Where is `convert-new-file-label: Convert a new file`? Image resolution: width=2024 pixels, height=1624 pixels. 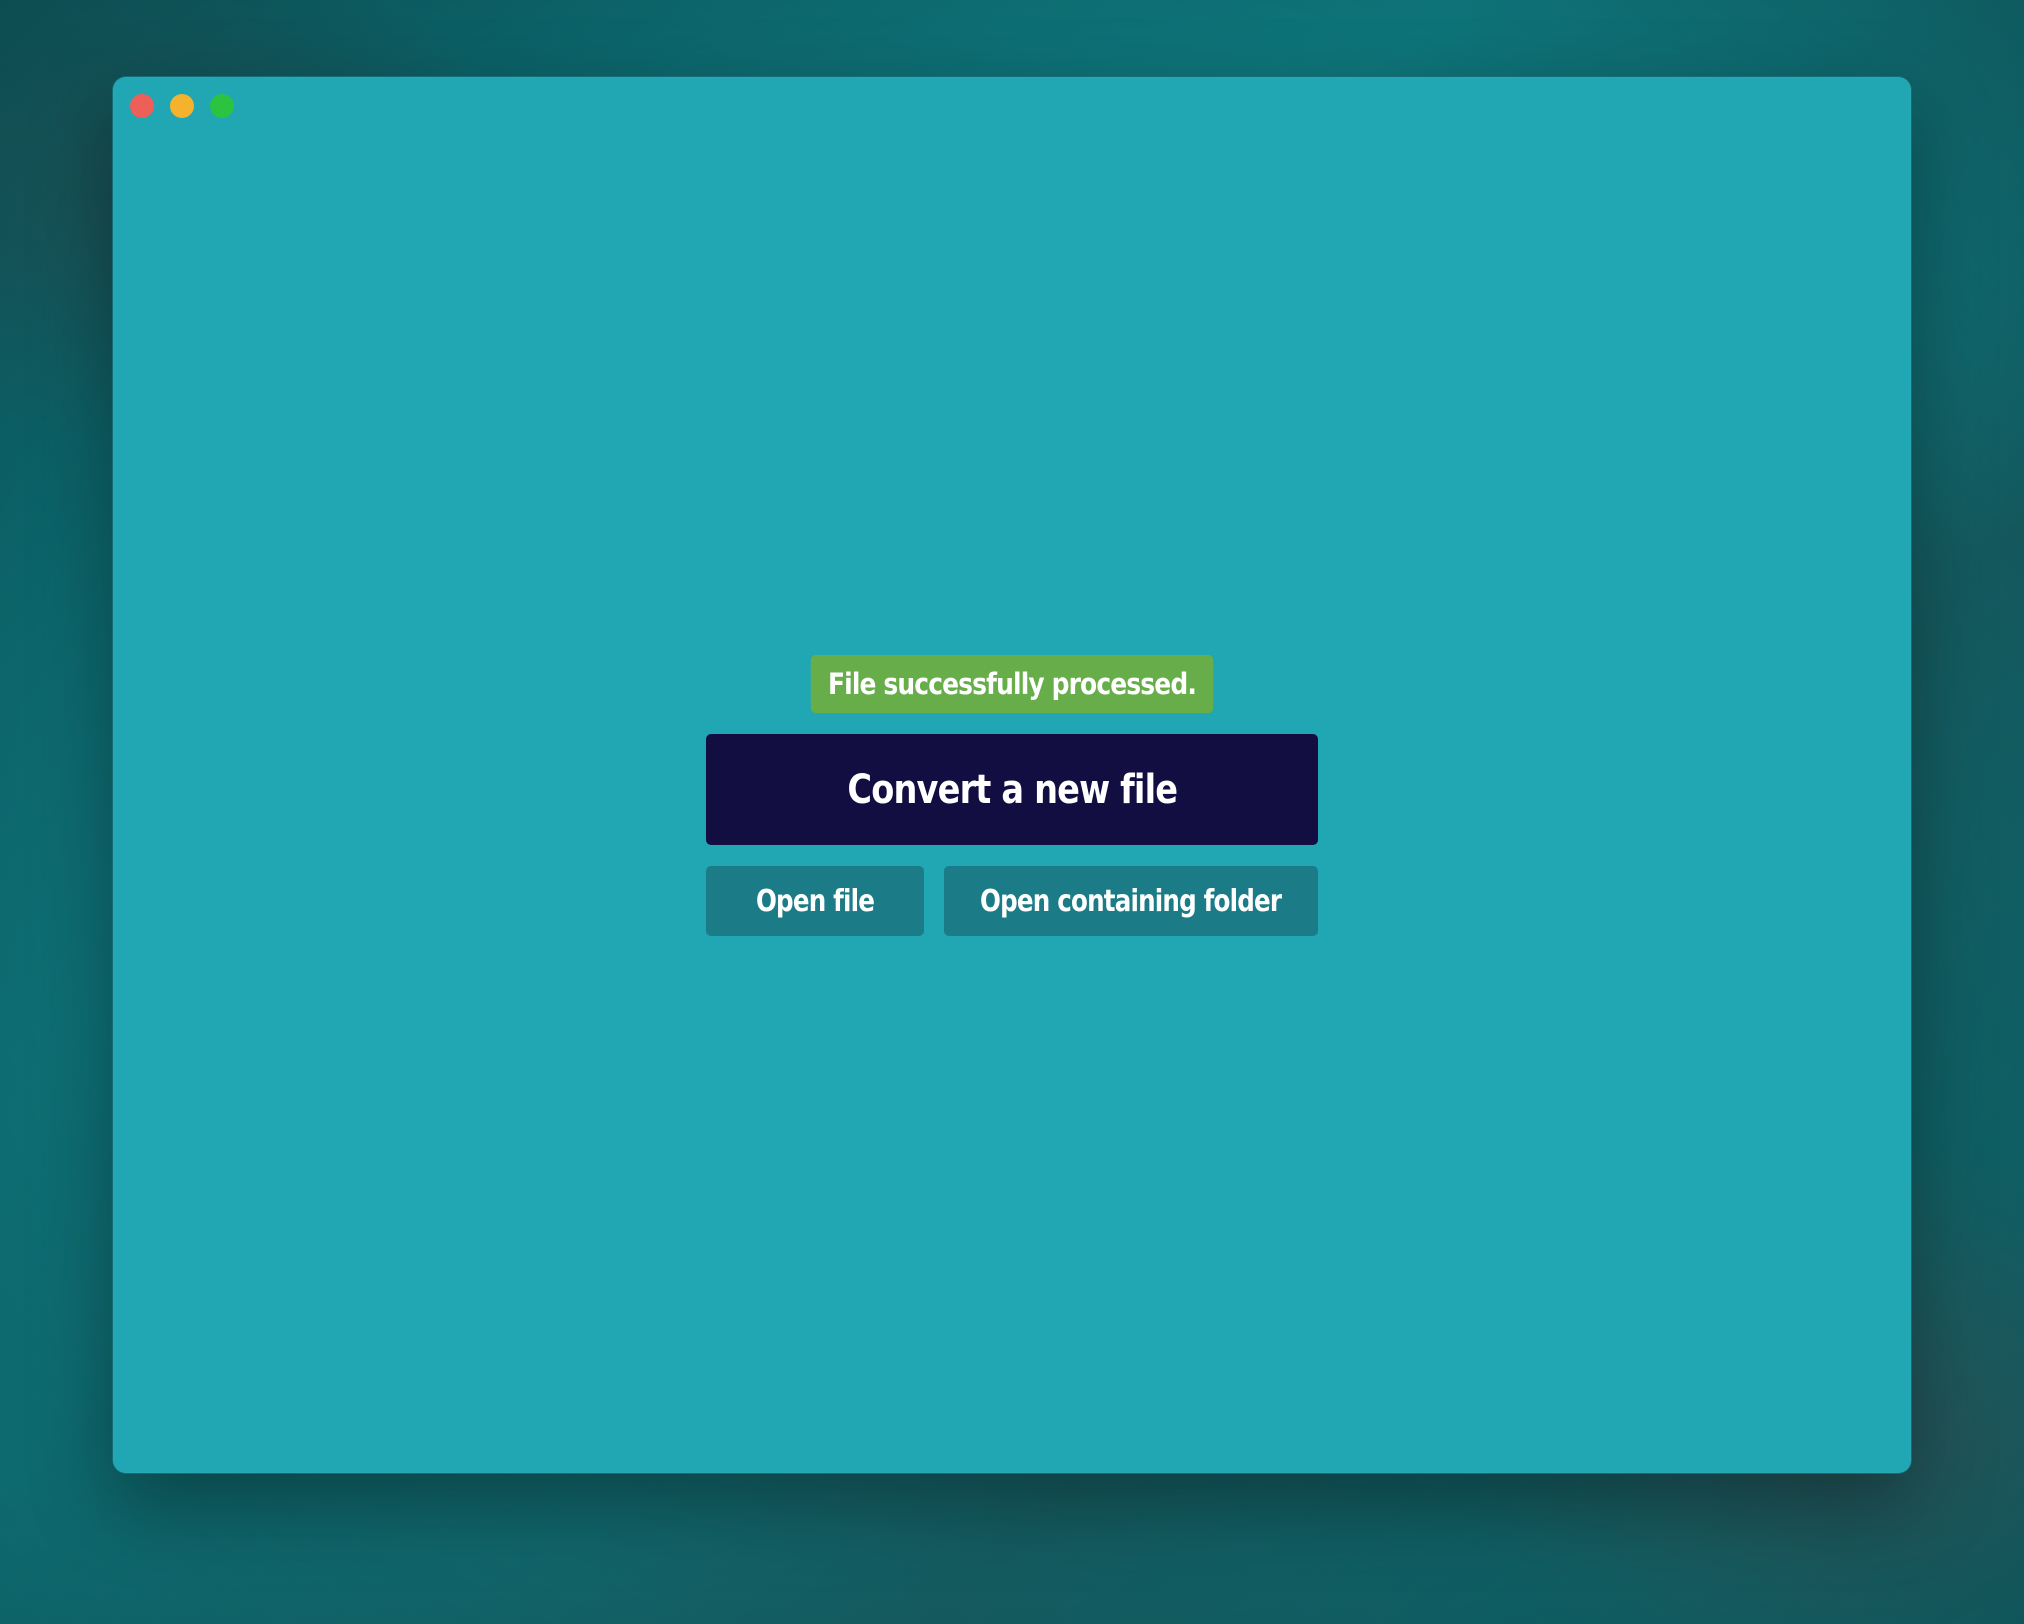 convert-new-file-label: Convert a new file is located at coordinates (1012, 789).